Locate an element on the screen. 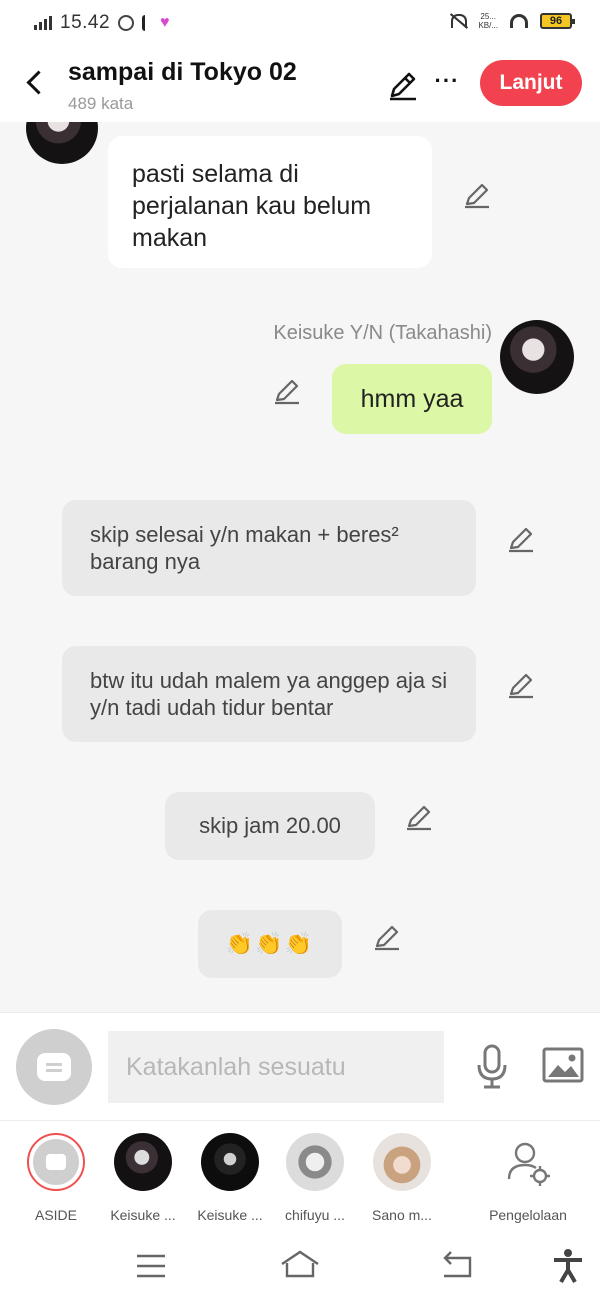 This screenshot has width=600, height=1300. message-input is located at coordinates (276, 1067).